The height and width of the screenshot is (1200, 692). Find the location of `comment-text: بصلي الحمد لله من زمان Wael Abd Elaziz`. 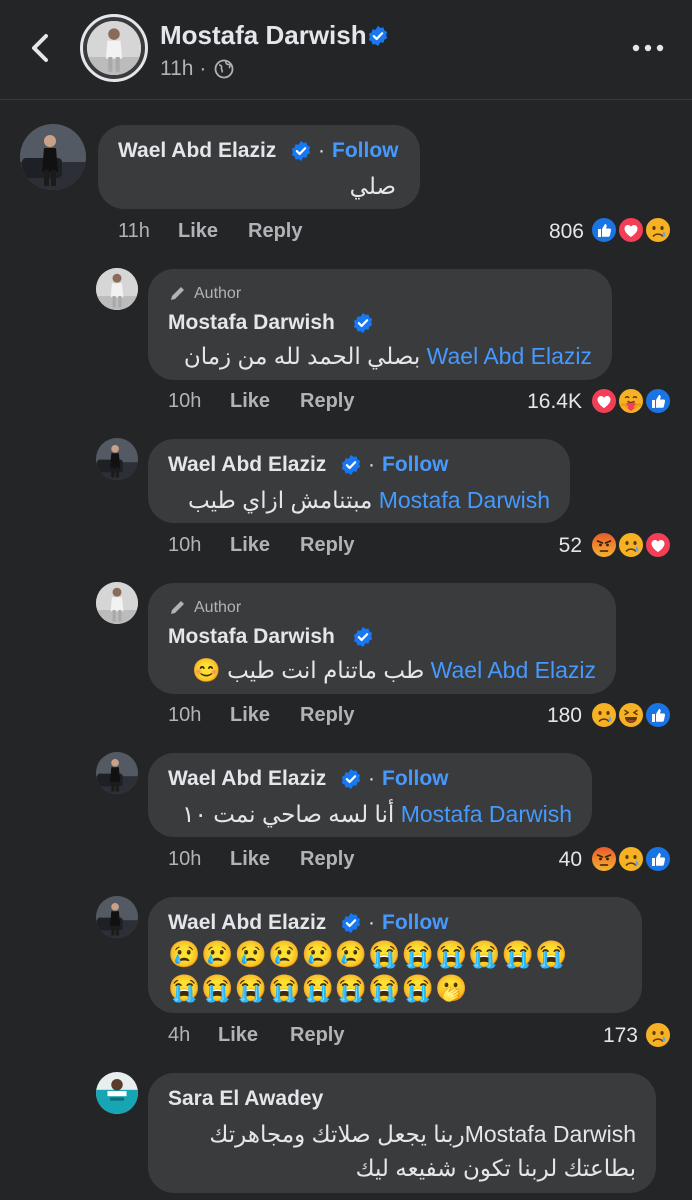

comment-text: بصلي الحمد لله من زمان Wael Abd Elaziz is located at coordinates (387, 356).